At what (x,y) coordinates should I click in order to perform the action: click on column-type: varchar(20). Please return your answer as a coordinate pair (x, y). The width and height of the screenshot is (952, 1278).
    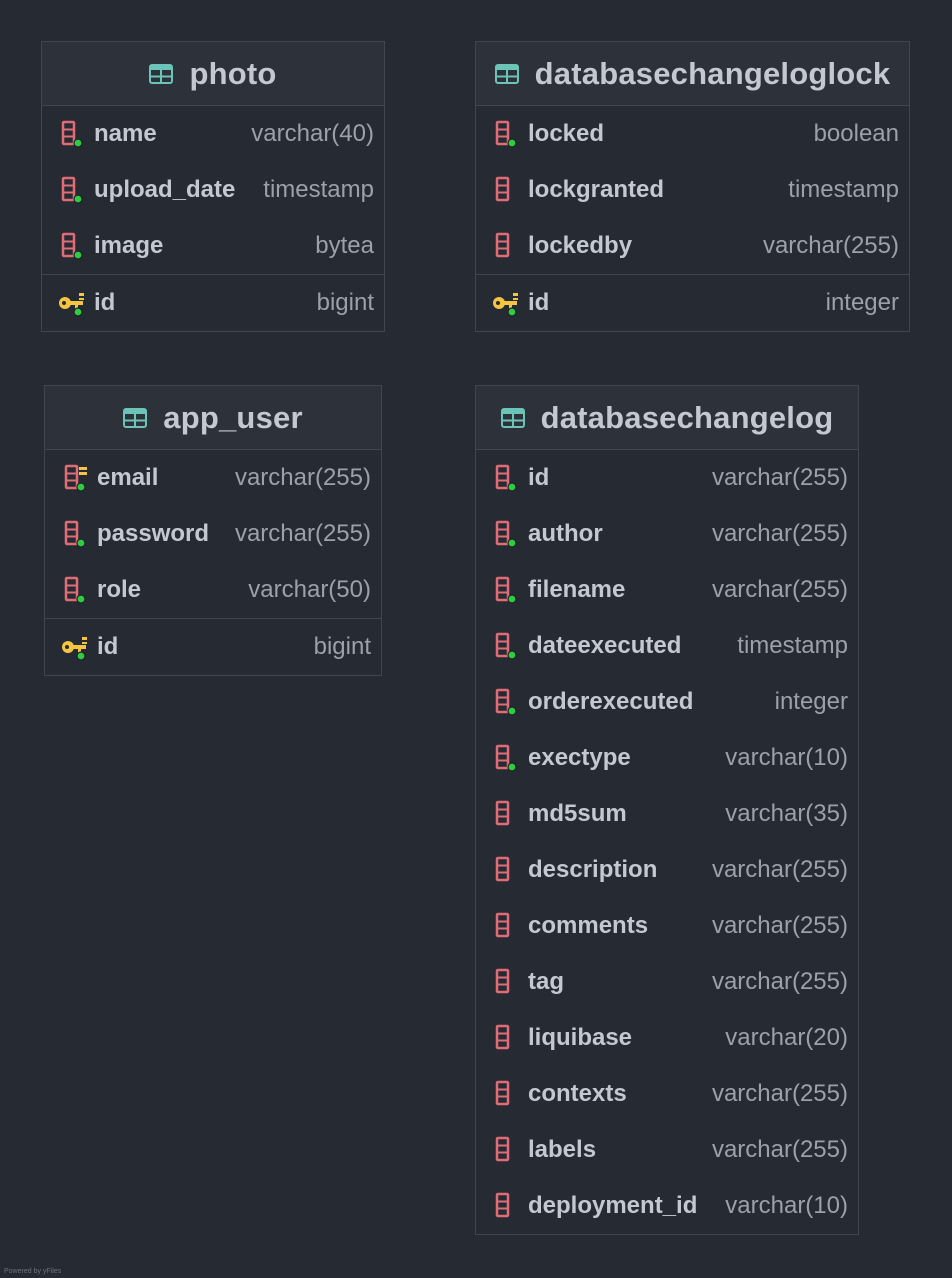
    Looking at the image, I should click on (786, 1037).